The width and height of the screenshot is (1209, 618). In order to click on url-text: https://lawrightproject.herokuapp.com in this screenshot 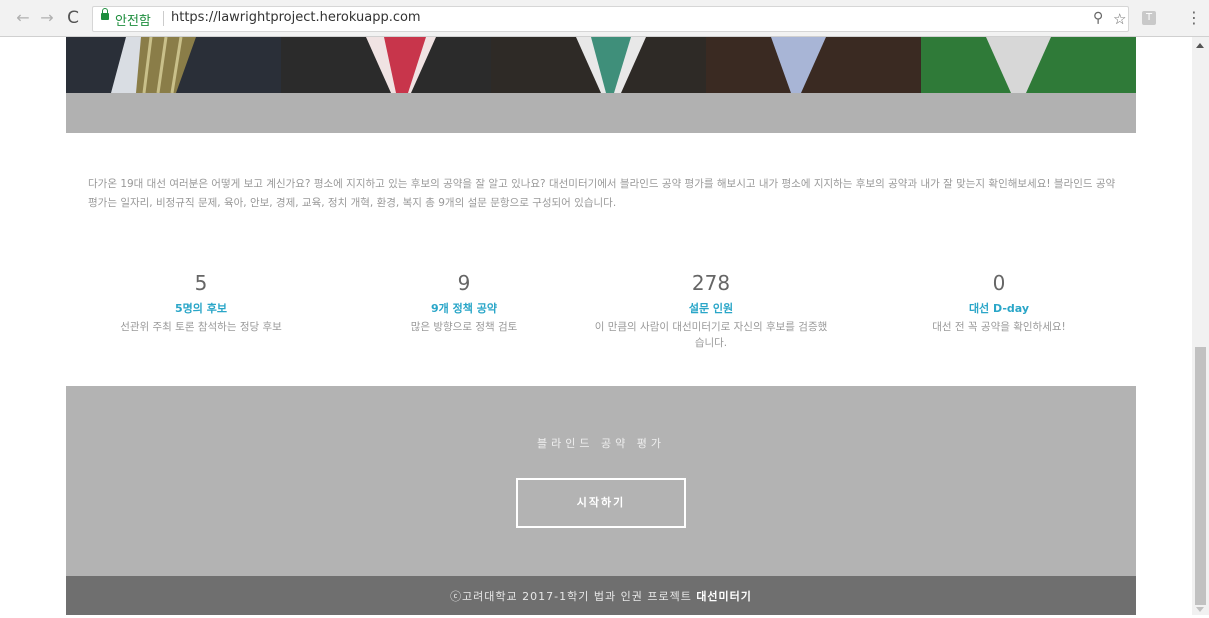, I will do `click(296, 17)`.